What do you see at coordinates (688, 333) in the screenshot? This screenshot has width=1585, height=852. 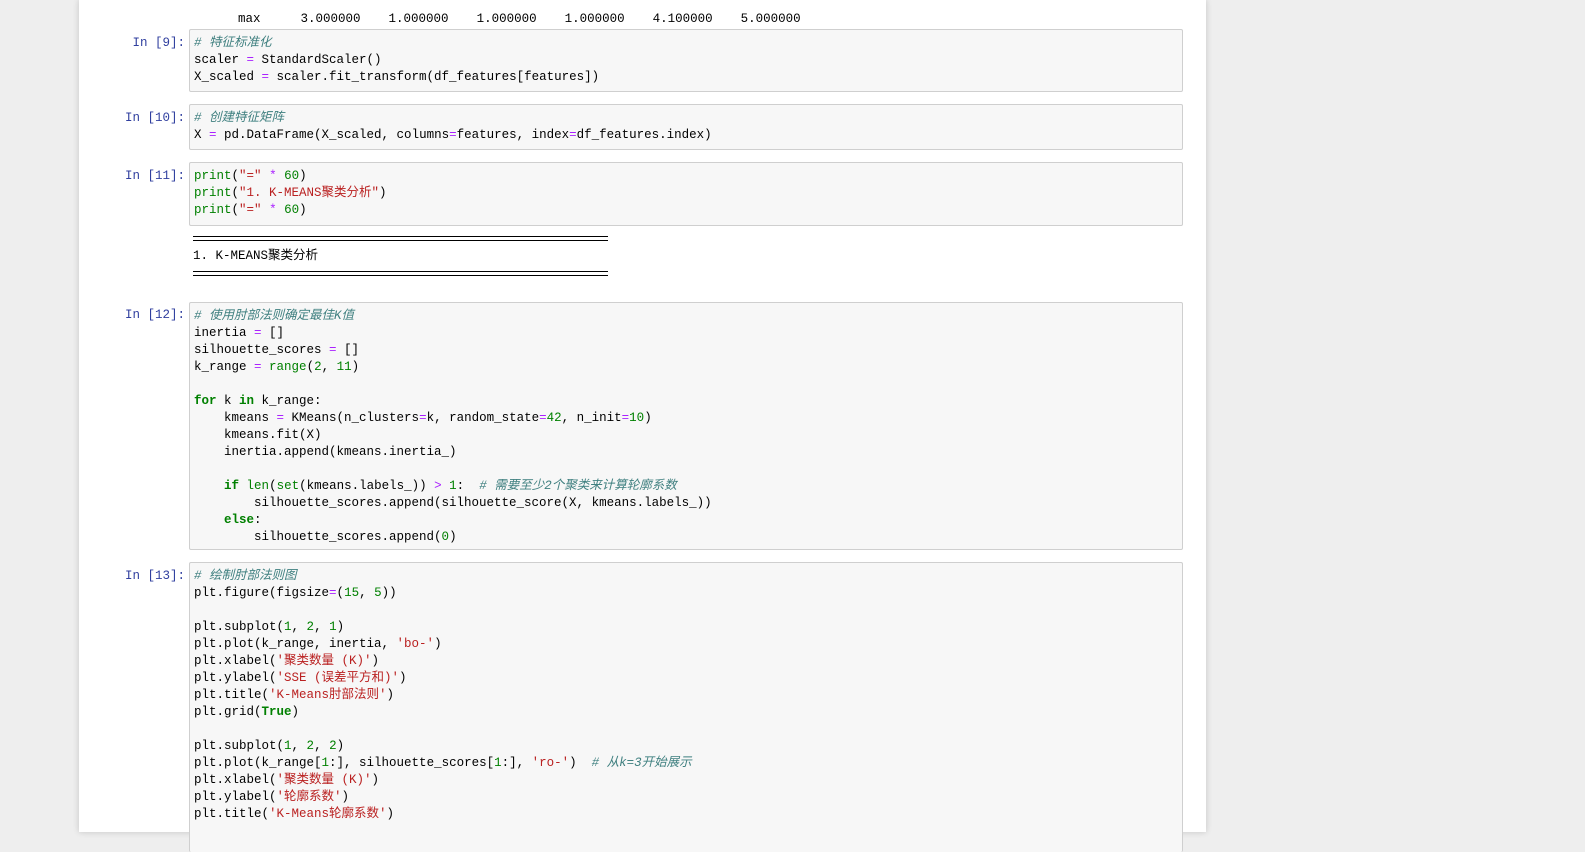 I see `code-line: inertia = []` at bounding box center [688, 333].